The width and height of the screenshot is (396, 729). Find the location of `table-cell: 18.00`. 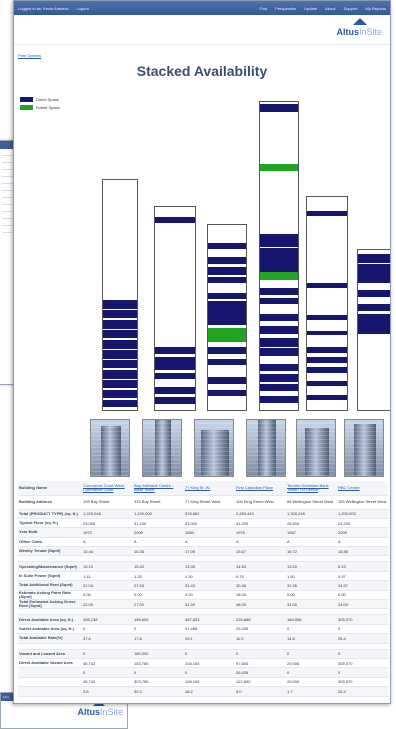

table-cell: 18.00 is located at coordinates (260, 595).